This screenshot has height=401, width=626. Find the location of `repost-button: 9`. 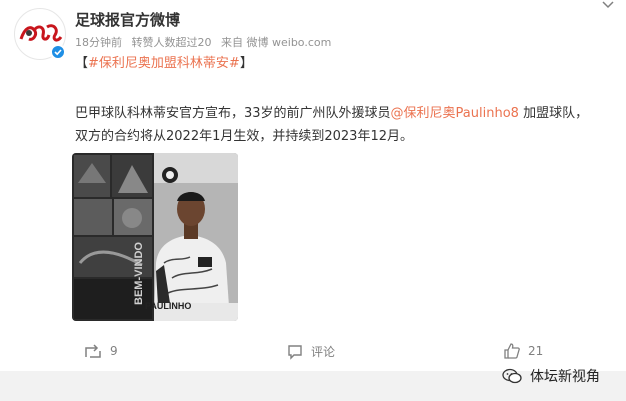

repost-button: 9 is located at coordinates (101, 351).